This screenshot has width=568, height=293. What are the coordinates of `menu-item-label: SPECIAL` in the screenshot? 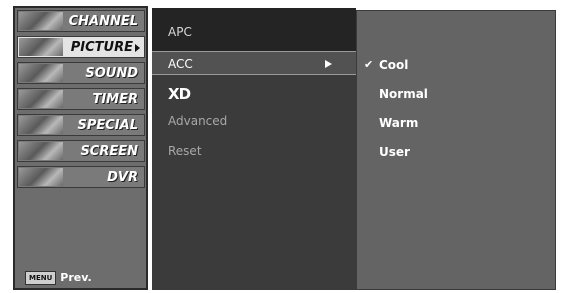 It's located at (108, 125).